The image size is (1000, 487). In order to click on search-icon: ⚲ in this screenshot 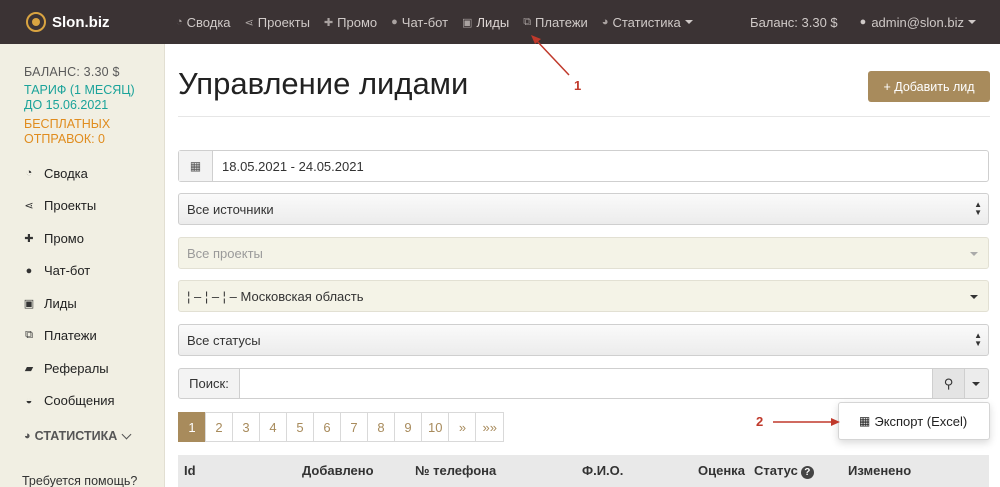, I will do `click(948, 383)`.